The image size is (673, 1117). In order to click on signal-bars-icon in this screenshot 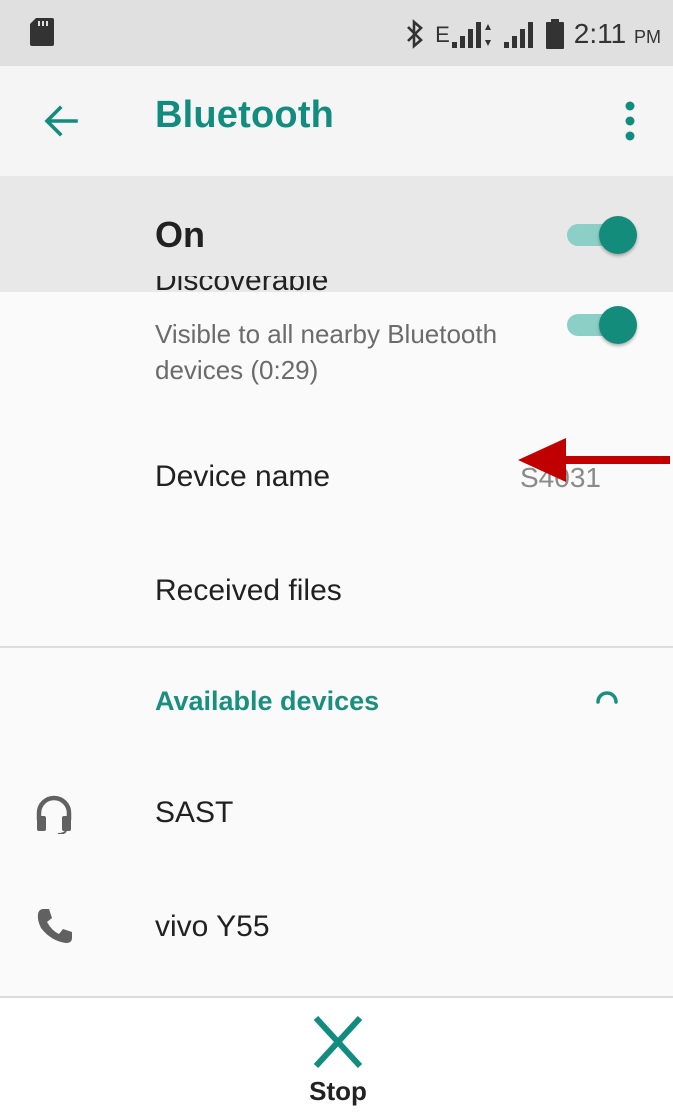, I will do `click(466, 35)`.